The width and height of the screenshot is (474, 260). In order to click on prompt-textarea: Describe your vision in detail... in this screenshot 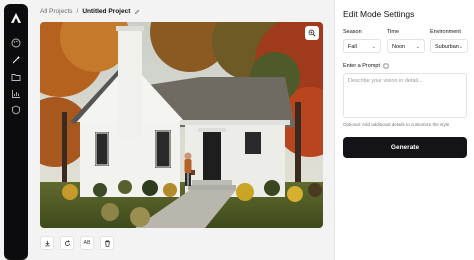, I will do `click(405, 95)`.